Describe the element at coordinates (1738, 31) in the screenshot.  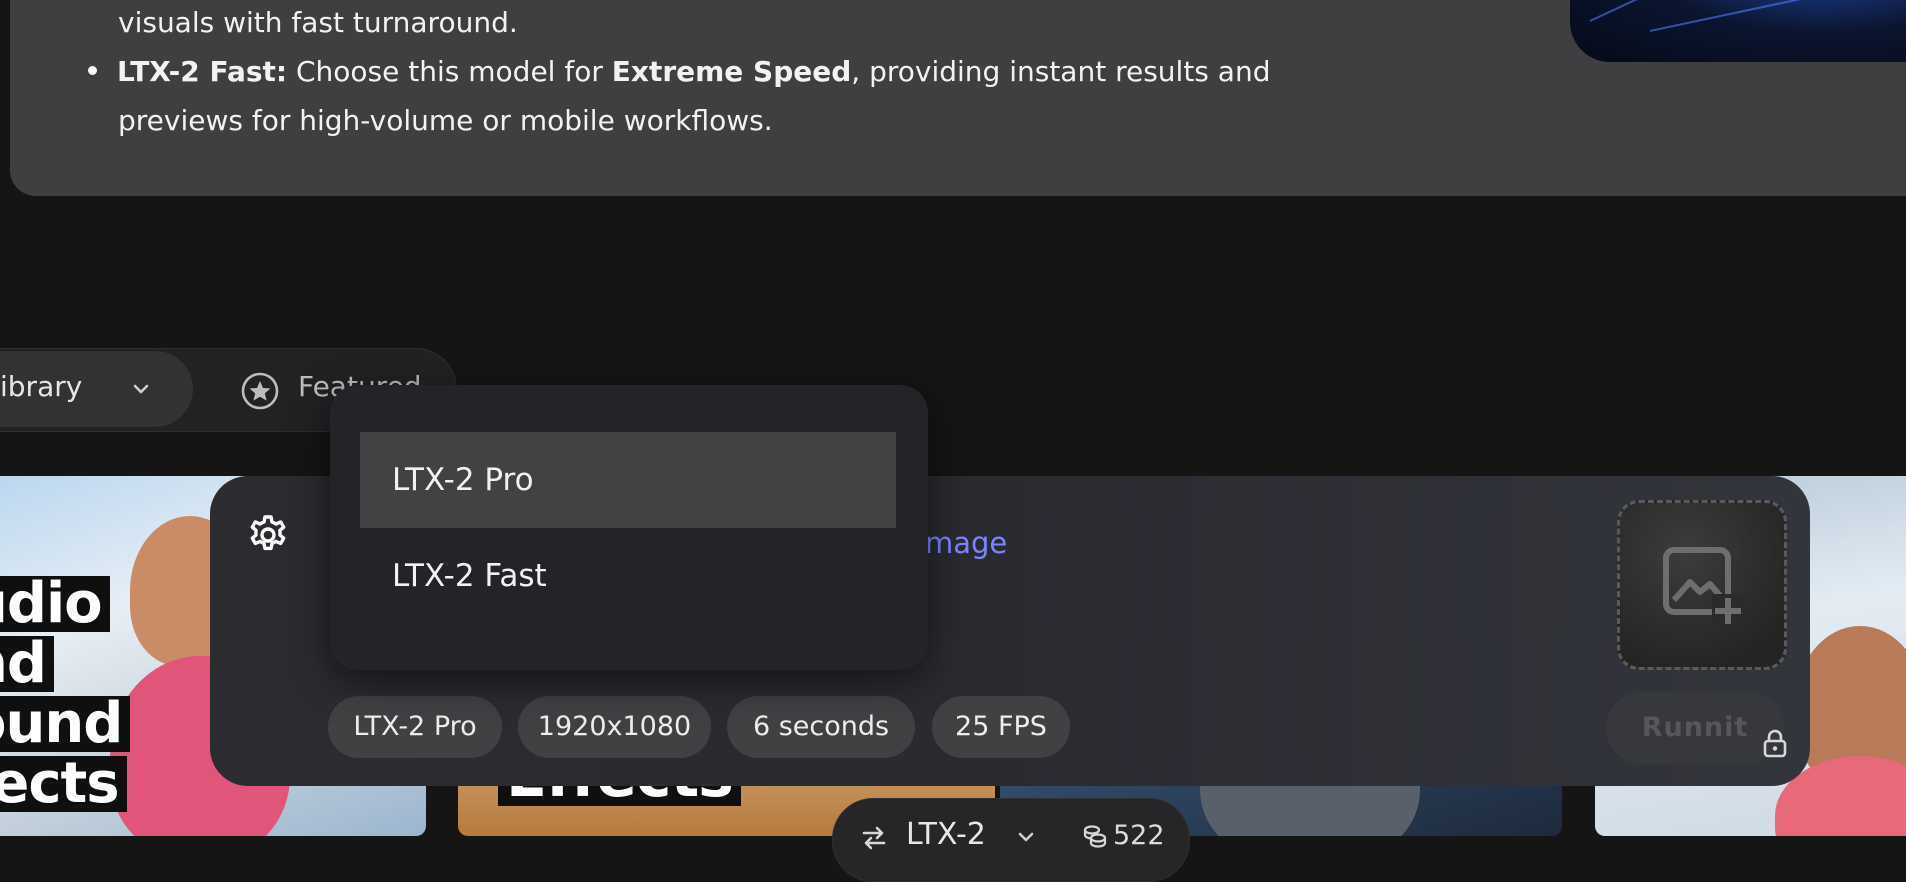
I see `preview-image-corner` at that location.